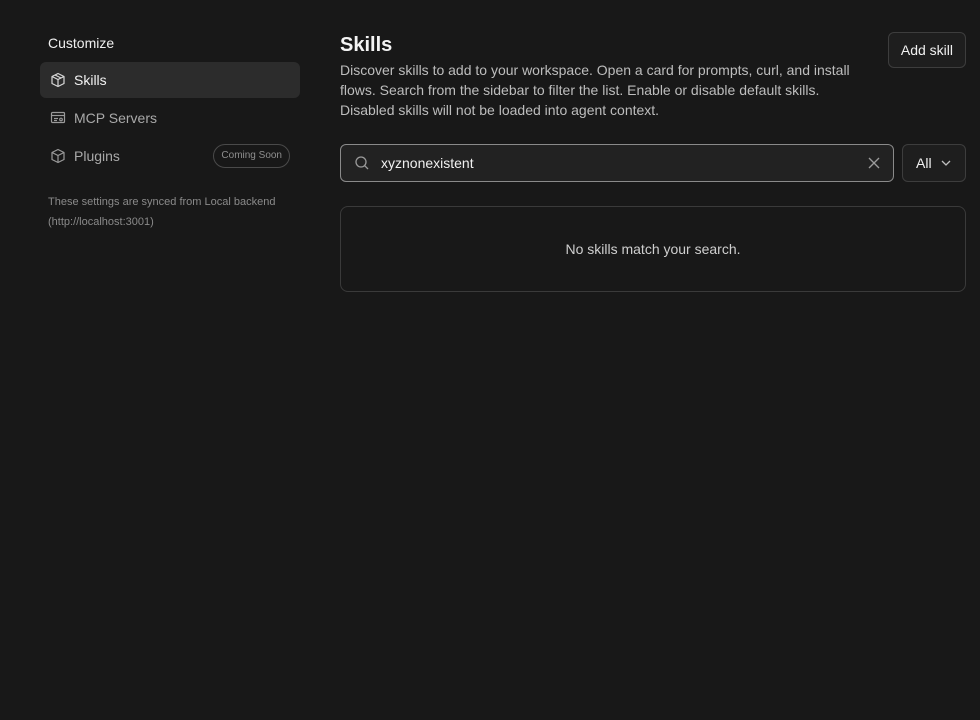 The image size is (980, 720). What do you see at coordinates (926, 50) in the screenshot?
I see `add-skill-button: Add skill` at bounding box center [926, 50].